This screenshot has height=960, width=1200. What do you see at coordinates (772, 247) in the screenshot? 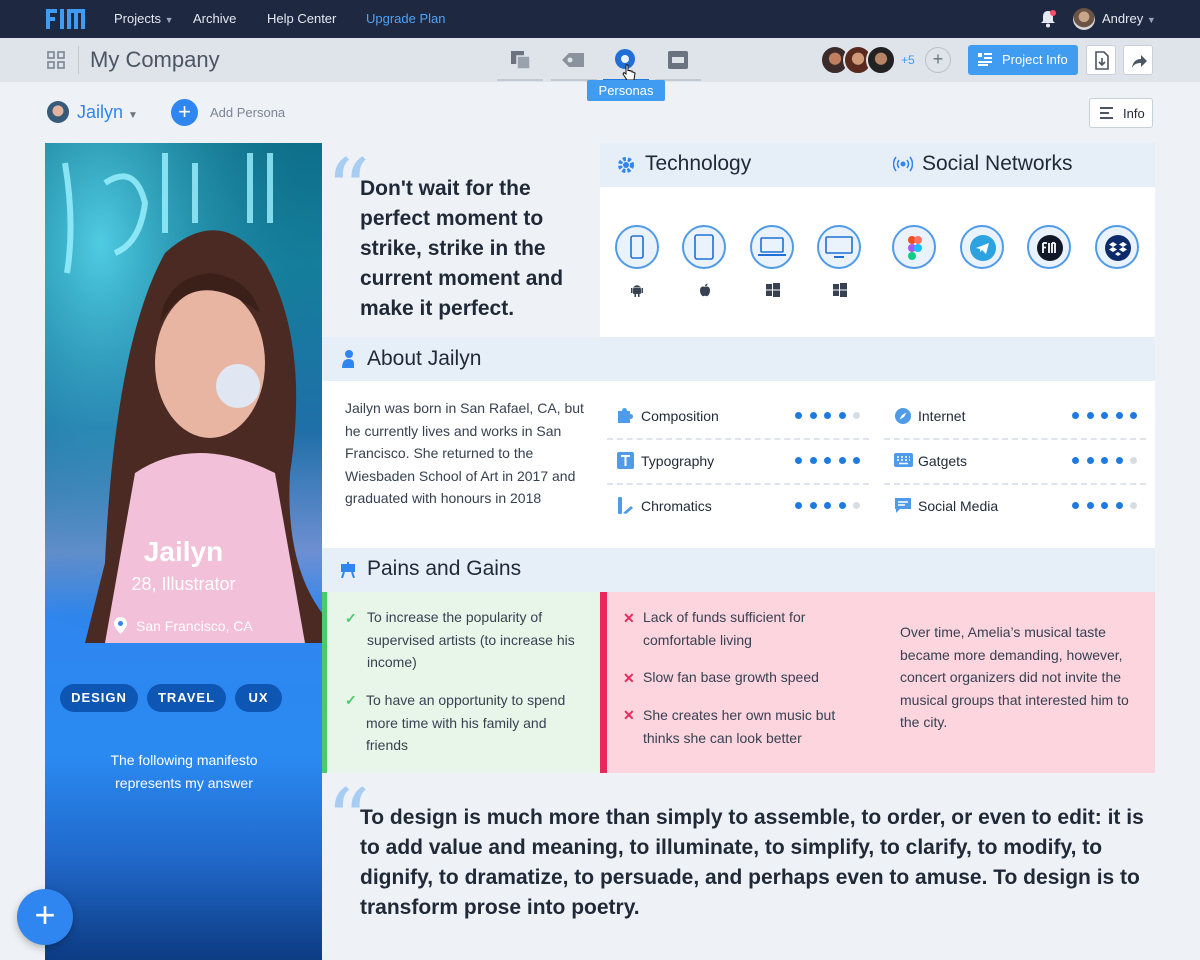
I see `device-laptop` at bounding box center [772, 247].